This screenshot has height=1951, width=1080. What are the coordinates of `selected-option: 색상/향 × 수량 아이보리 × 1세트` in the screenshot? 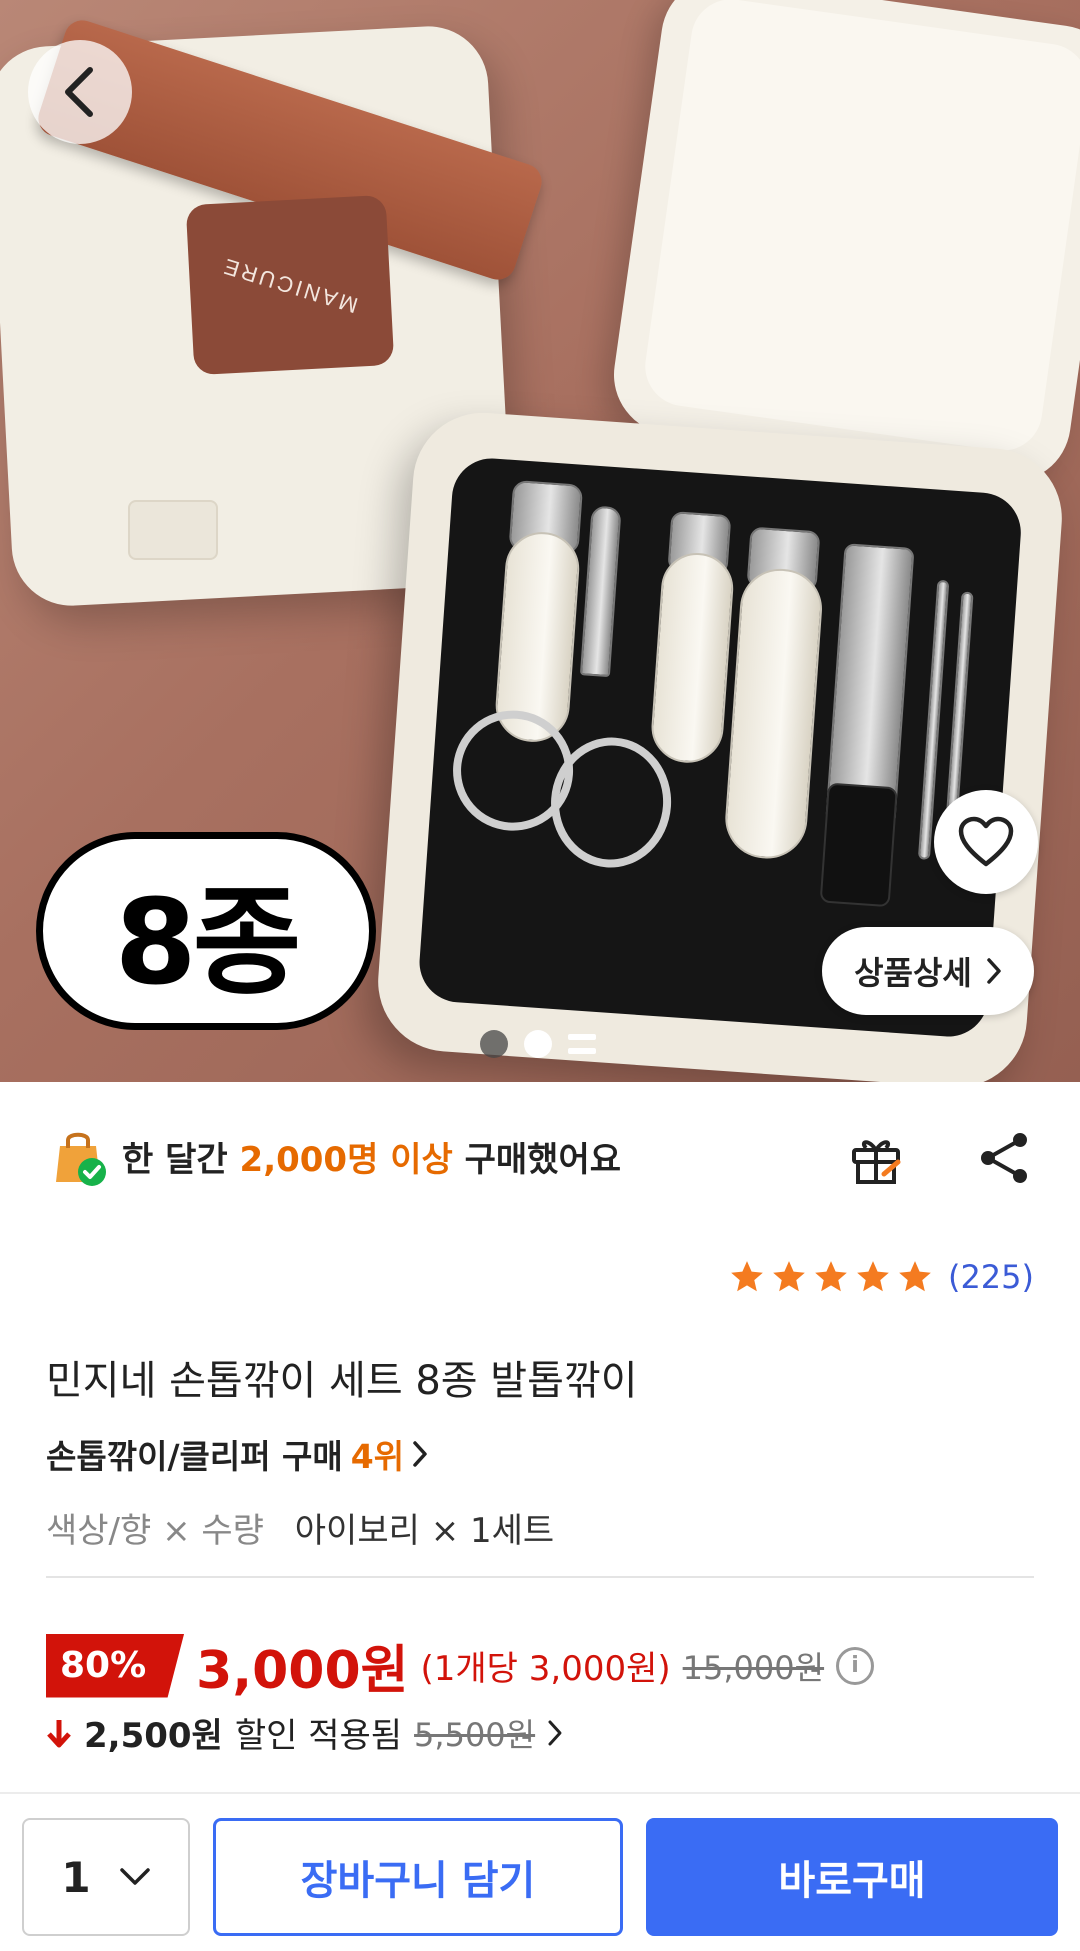 It's located at (300, 1527).